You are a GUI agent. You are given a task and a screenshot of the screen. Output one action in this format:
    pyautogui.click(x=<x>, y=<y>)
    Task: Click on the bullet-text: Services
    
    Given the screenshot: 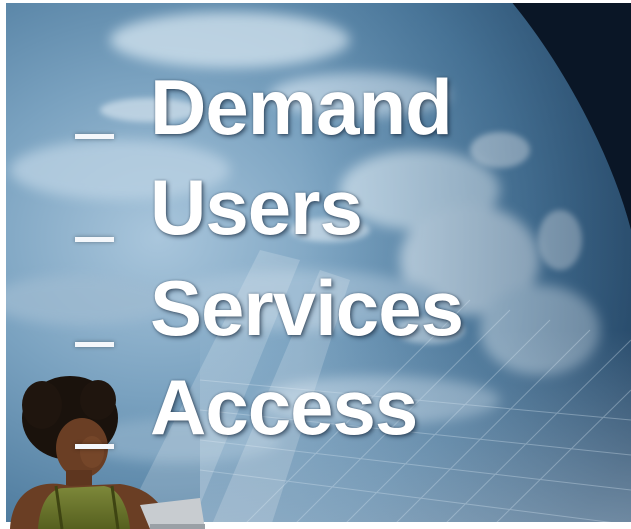 What is the action you would take?
    pyautogui.click(x=307, y=308)
    